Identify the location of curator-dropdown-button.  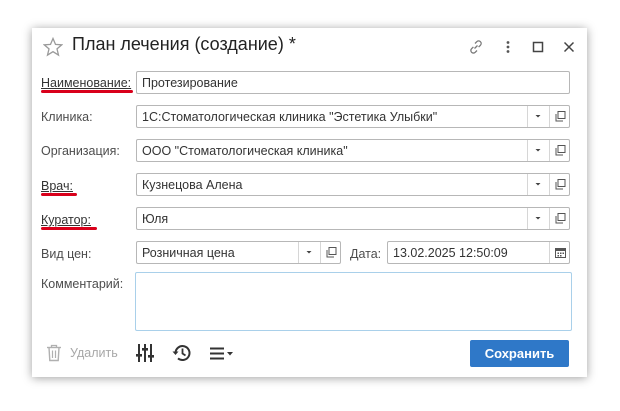
(537, 218).